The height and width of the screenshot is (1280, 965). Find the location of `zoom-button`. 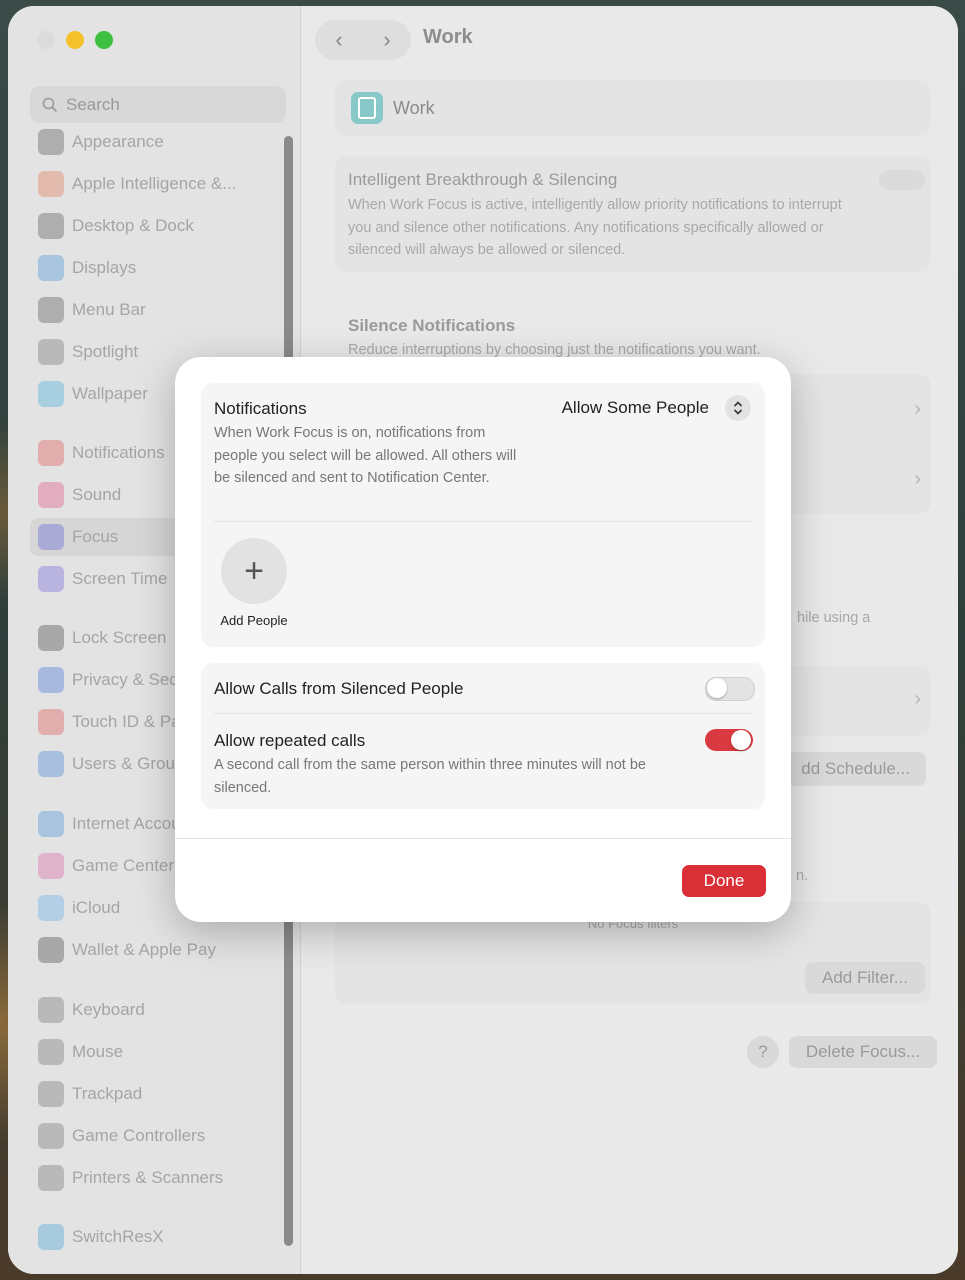

zoom-button is located at coordinates (104, 40).